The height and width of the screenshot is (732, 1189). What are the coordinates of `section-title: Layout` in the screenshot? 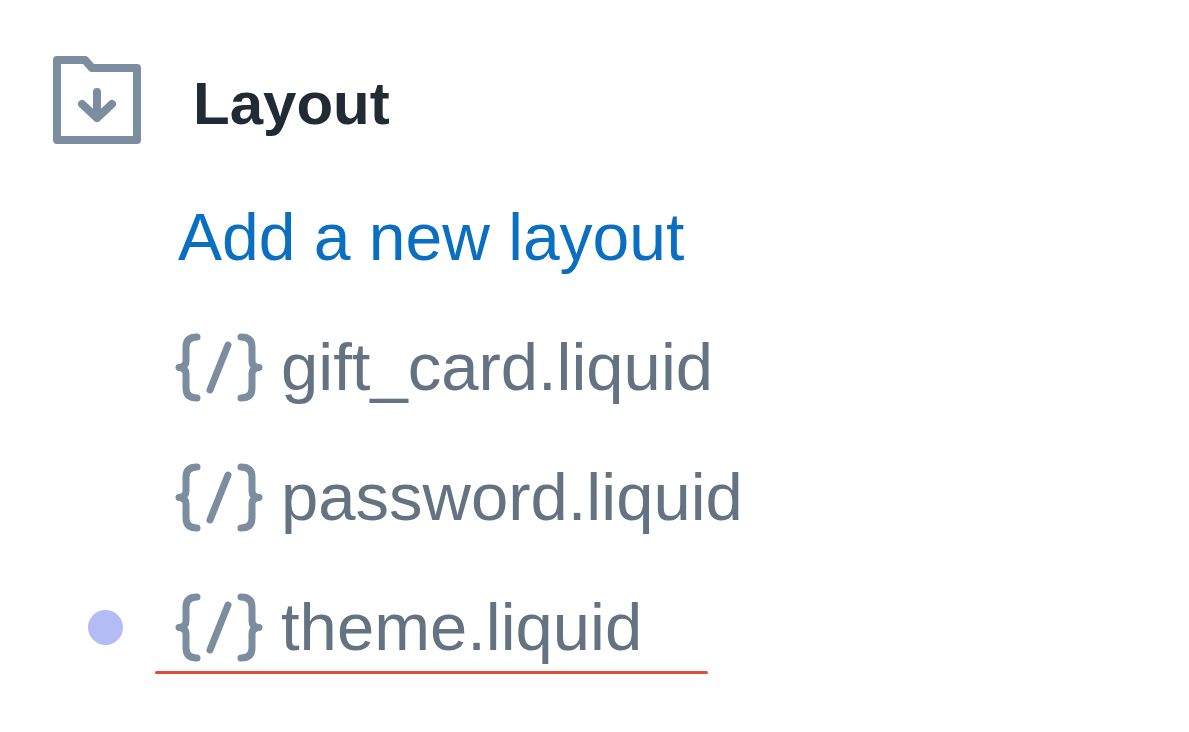 It's located at (291, 104).